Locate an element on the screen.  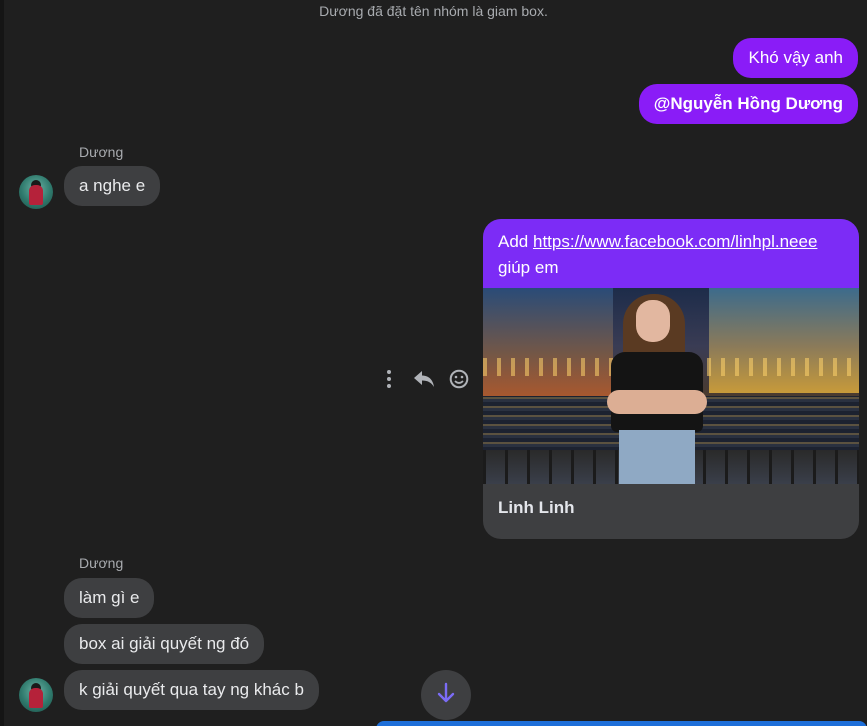
arrow-down-icon is located at coordinates (446, 695).